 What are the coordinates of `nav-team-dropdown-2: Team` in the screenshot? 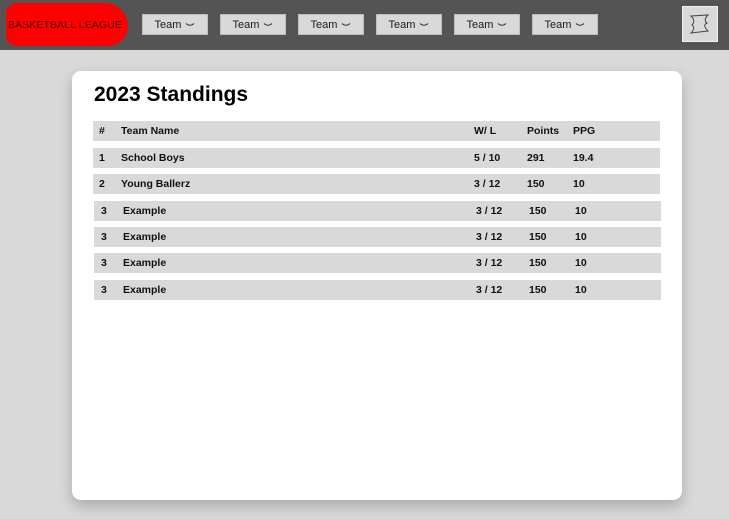 It's located at (253, 24).